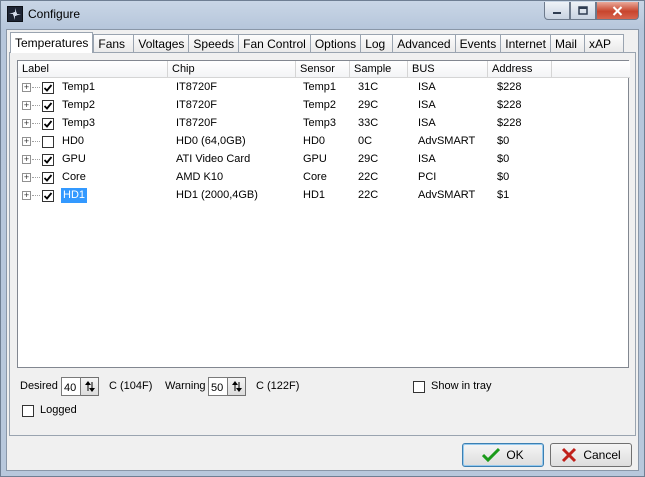 This screenshot has width=645, height=477. Describe the element at coordinates (423, 43) in the screenshot. I see `tab-advanced: Advanced` at that location.